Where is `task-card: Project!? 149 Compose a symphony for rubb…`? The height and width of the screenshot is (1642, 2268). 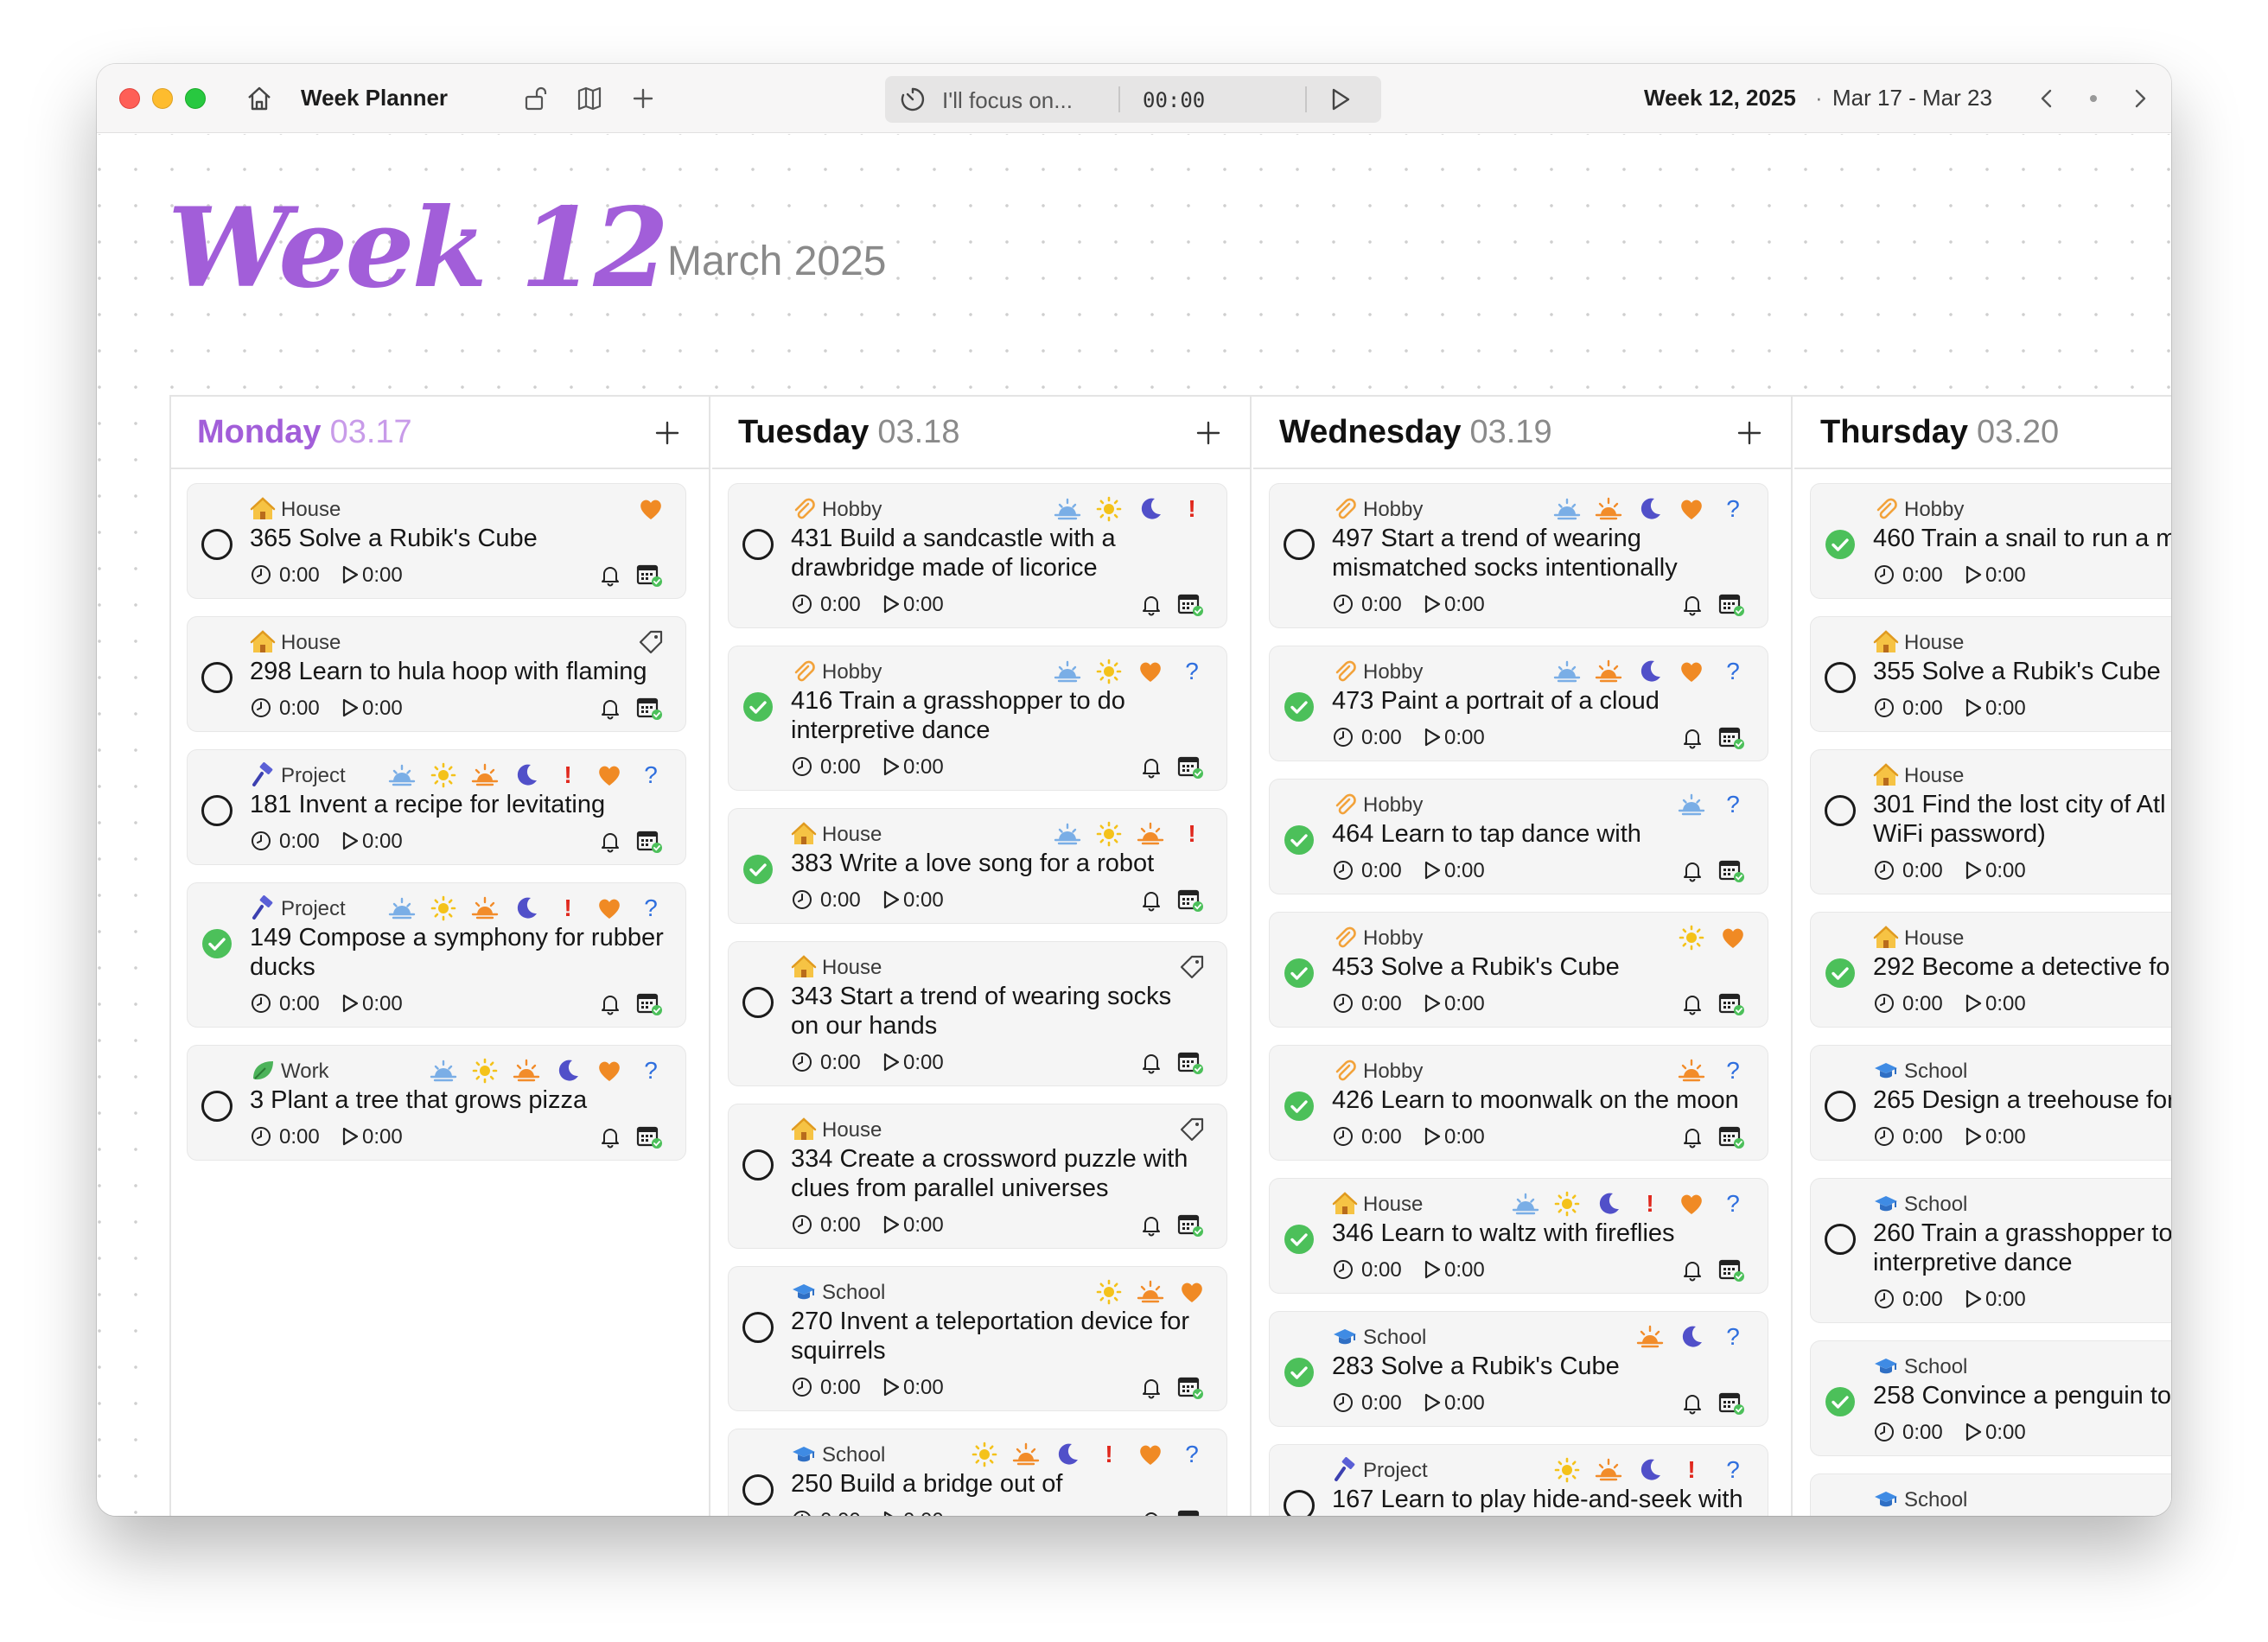
task-card: Project!? 149 Compose a symphony for rubb… is located at coordinates (436, 955).